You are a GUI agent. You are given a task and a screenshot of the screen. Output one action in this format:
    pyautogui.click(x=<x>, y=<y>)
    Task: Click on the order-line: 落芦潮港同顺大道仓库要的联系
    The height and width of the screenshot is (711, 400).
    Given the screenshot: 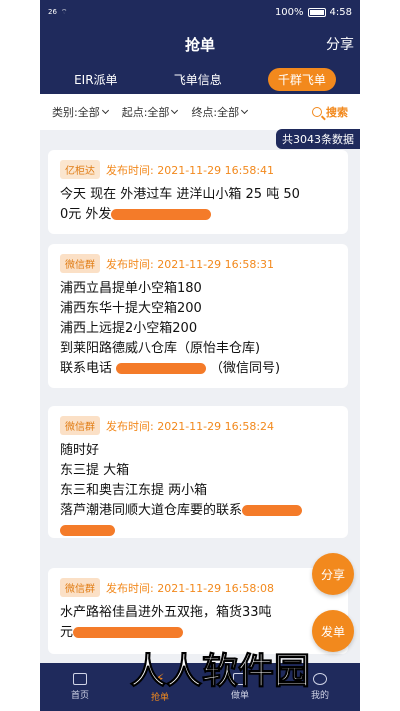 What is the action you would take?
    pyautogui.click(x=151, y=510)
    